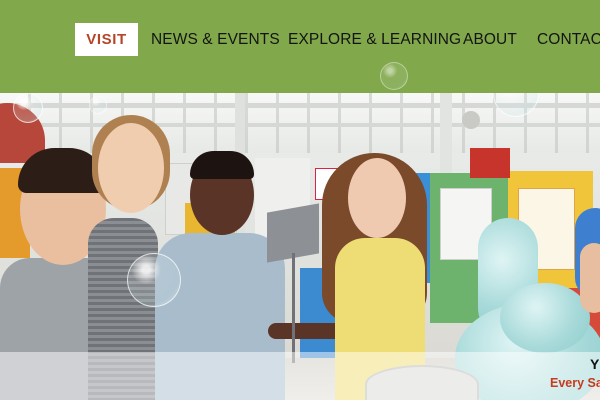  Describe the element at coordinates (300, 376) in the screenshot. I see `banner-strip` at that location.